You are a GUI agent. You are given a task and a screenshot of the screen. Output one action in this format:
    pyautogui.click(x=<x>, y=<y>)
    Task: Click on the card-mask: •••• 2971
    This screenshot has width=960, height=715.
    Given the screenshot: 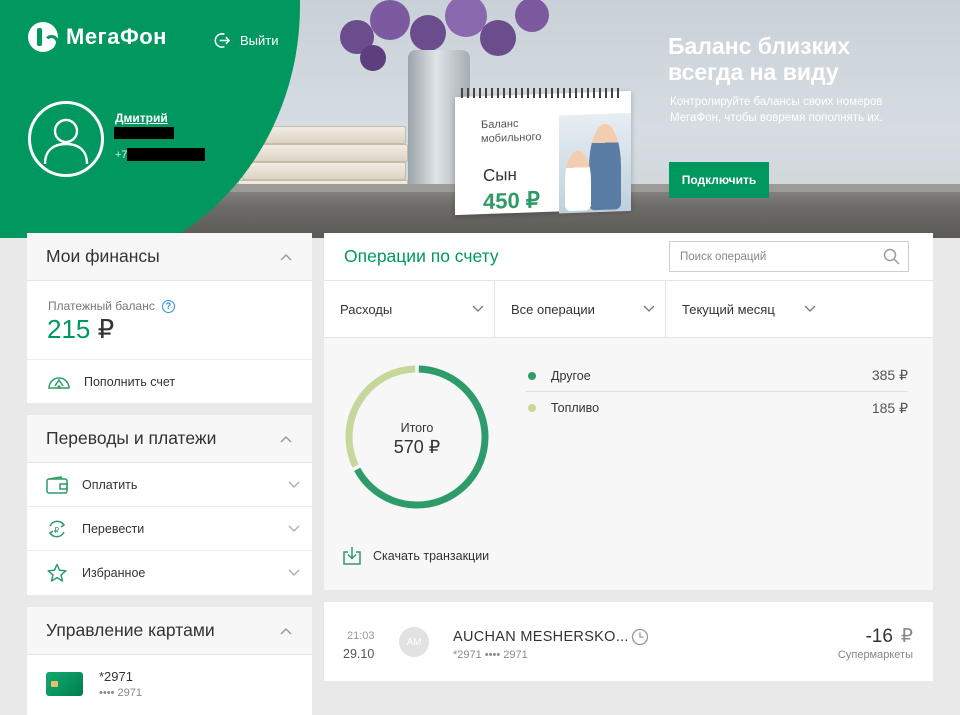 What is the action you would take?
    pyautogui.click(x=120, y=693)
    